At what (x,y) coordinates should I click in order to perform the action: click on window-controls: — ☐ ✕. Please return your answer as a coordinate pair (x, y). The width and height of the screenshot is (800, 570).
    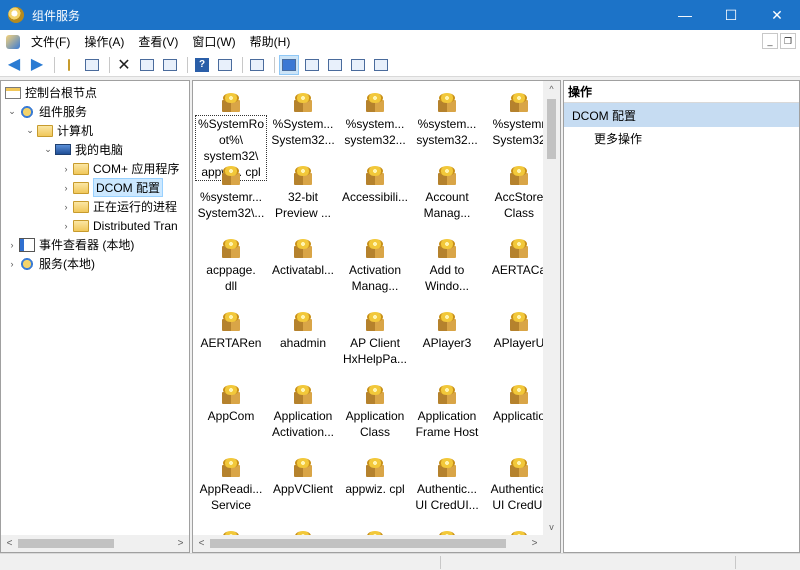
    Looking at the image, I should click on (731, 15).